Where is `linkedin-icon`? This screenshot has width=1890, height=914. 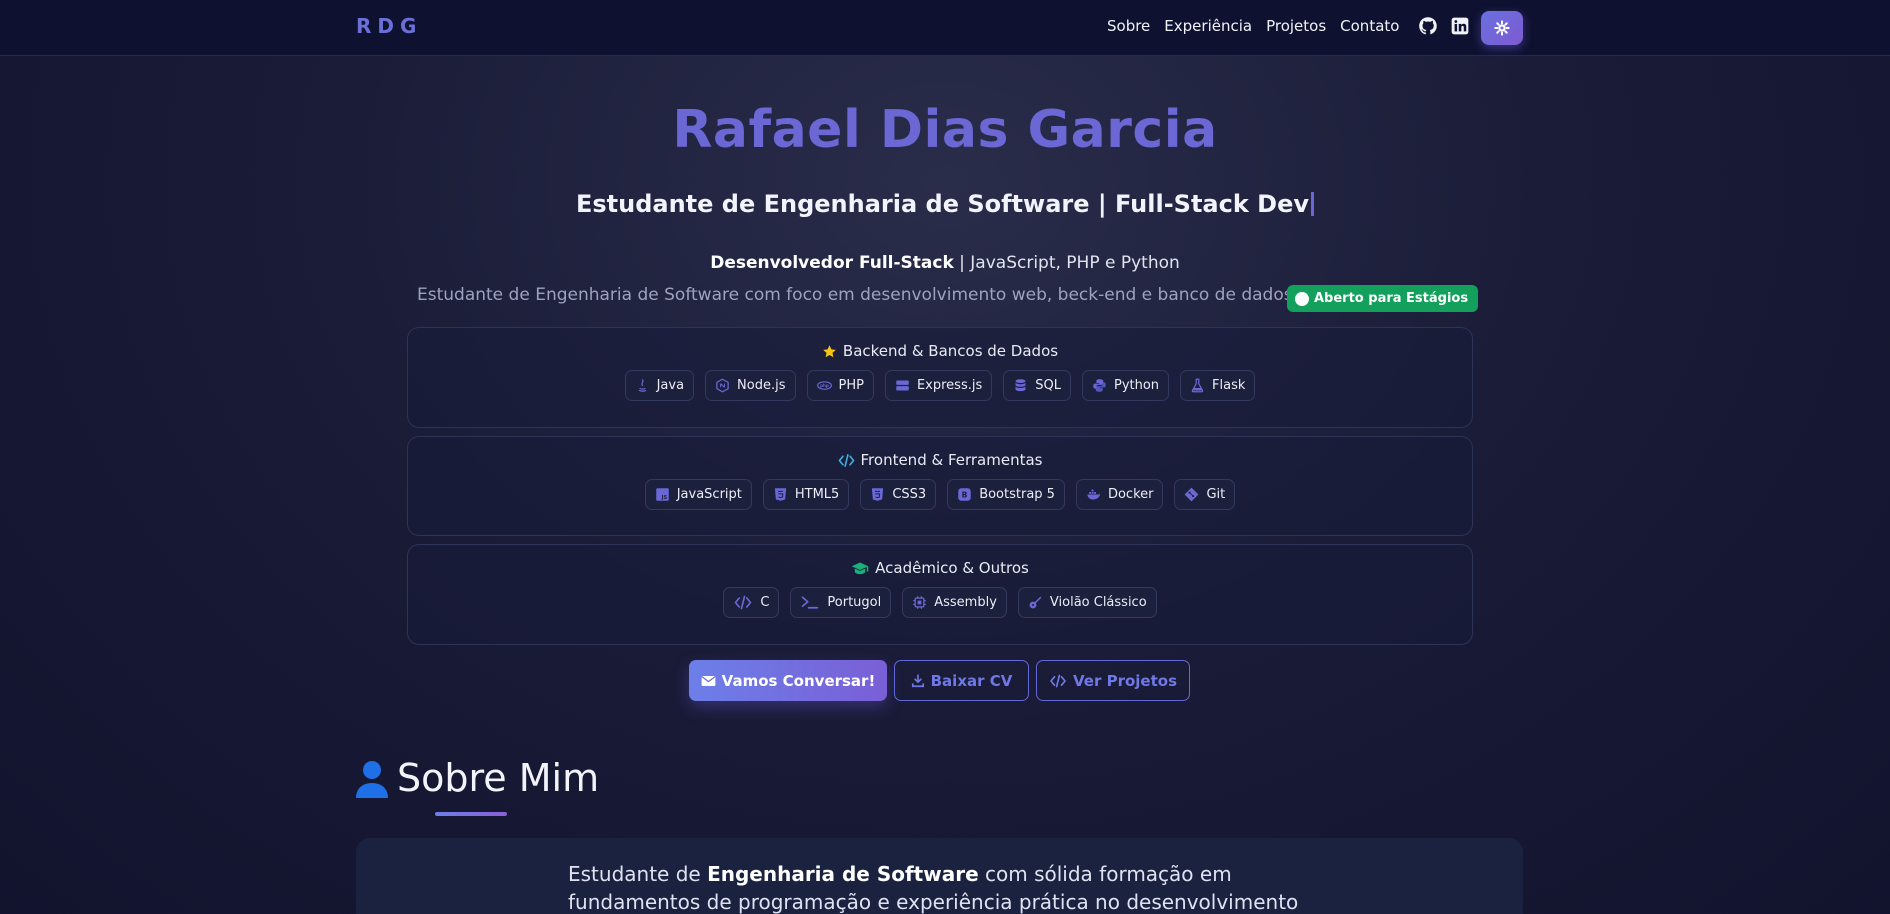 linkedin-icon is located at coordinates (1460, 26).